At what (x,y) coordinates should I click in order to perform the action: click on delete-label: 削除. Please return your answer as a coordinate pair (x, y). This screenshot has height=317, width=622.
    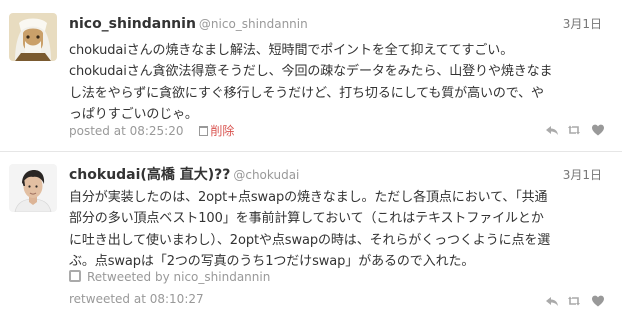
    Looking at the image, I should click on (222, 131).